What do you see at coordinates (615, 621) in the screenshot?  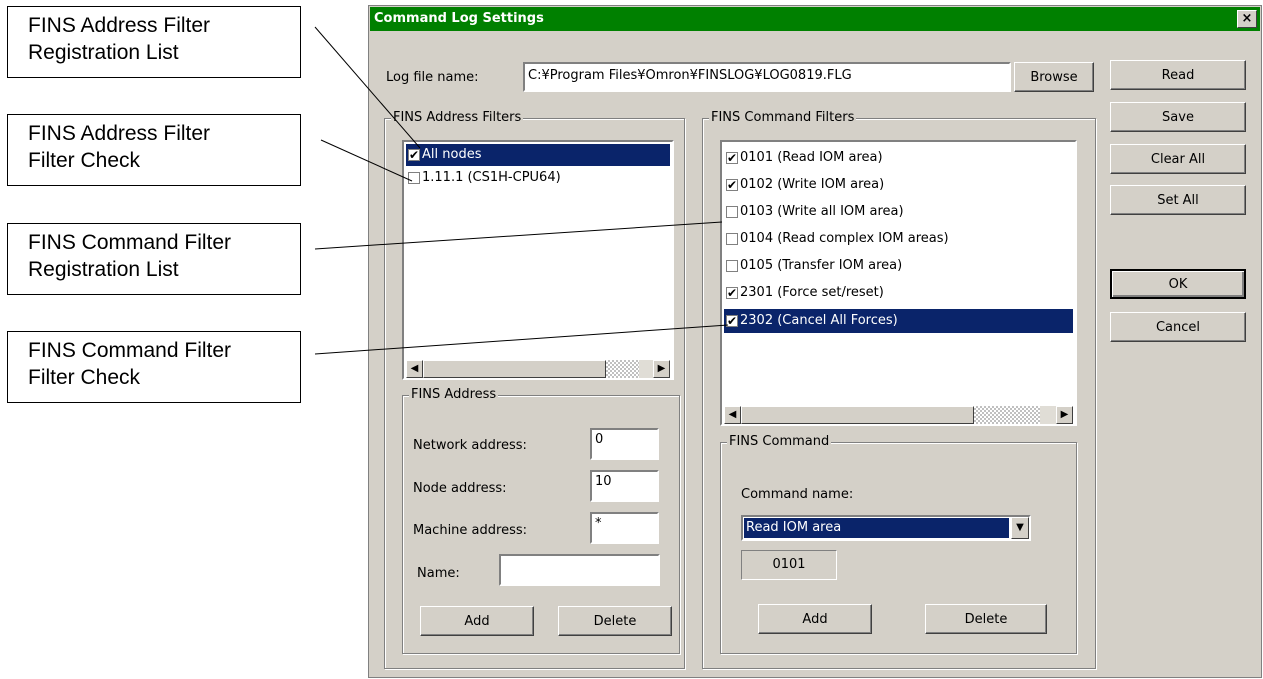 I see `delete-address-button: Delete` at bounding box center [615, 621].